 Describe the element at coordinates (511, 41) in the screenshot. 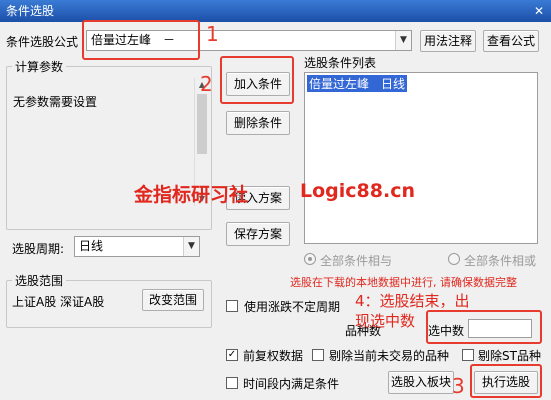

I see `view-formula-button: 查看公式` at that location.